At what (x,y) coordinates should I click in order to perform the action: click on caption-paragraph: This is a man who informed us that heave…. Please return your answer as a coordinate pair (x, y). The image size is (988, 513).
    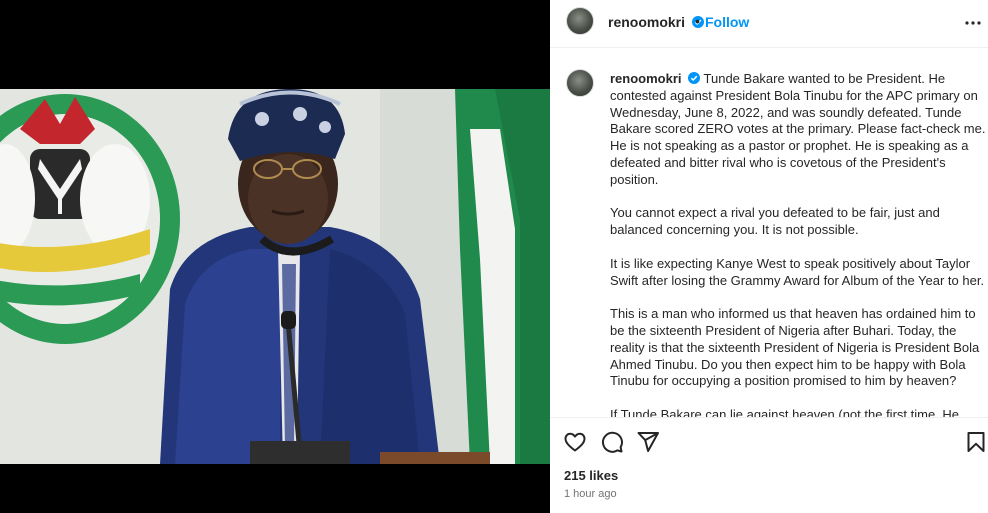
    Looking at the image, I should click on (795, 347).